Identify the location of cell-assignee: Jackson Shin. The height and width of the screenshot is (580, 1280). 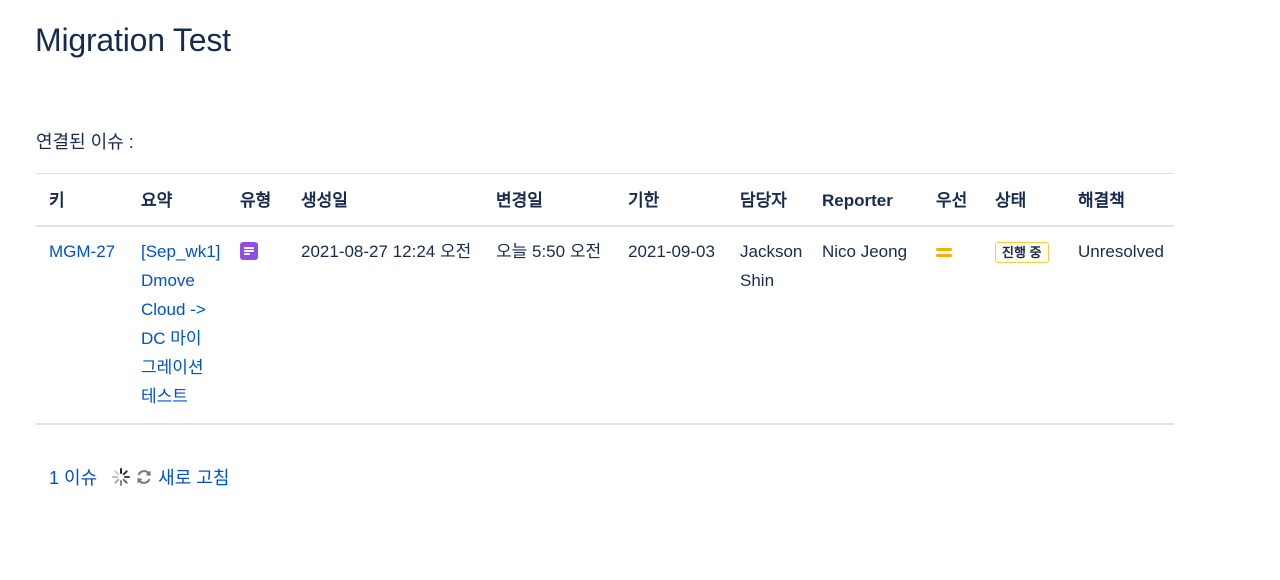
(771, 266).